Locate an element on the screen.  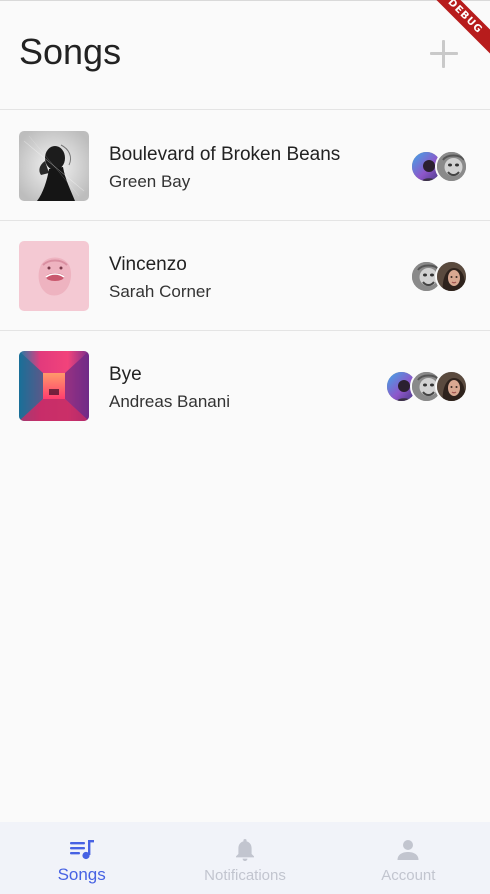
debug-banner-label: DEBUG is located at coordinates (455, 31).